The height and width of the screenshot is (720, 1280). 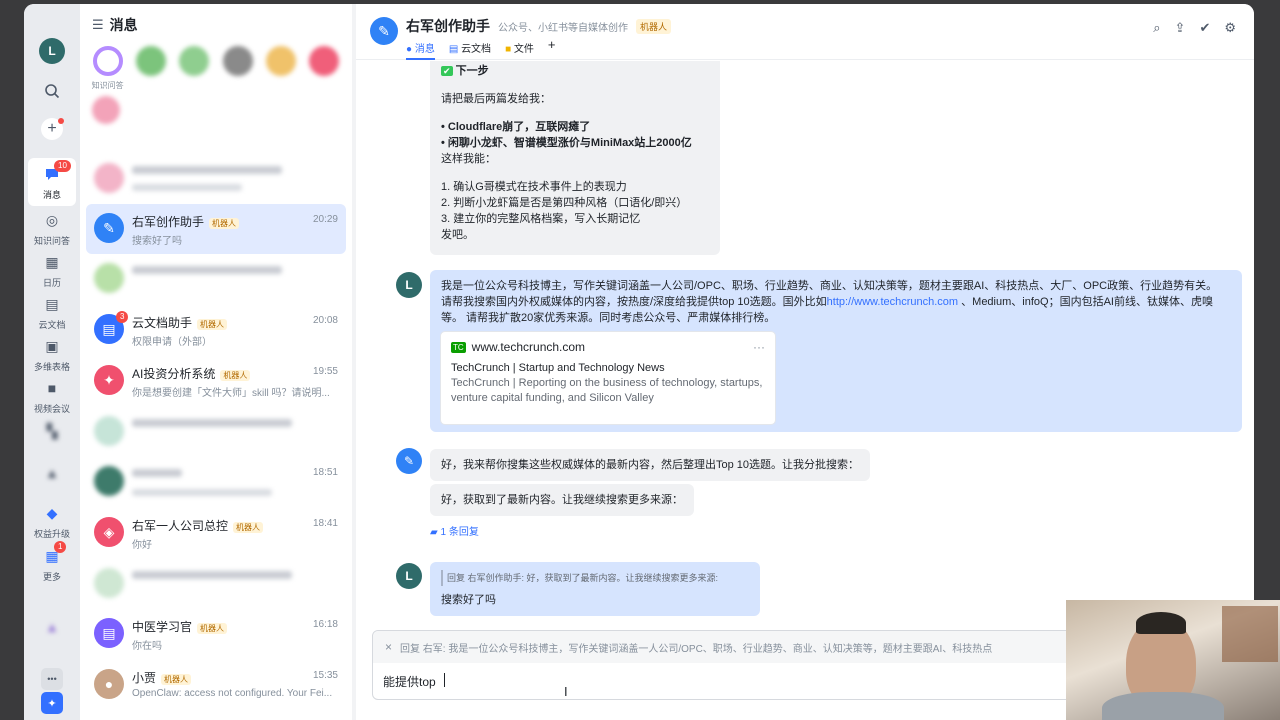 What do you see at coordinates (51, 241) in the screenshot?
I see `rail-label: 知识问答` at bounding box center [51, 241].